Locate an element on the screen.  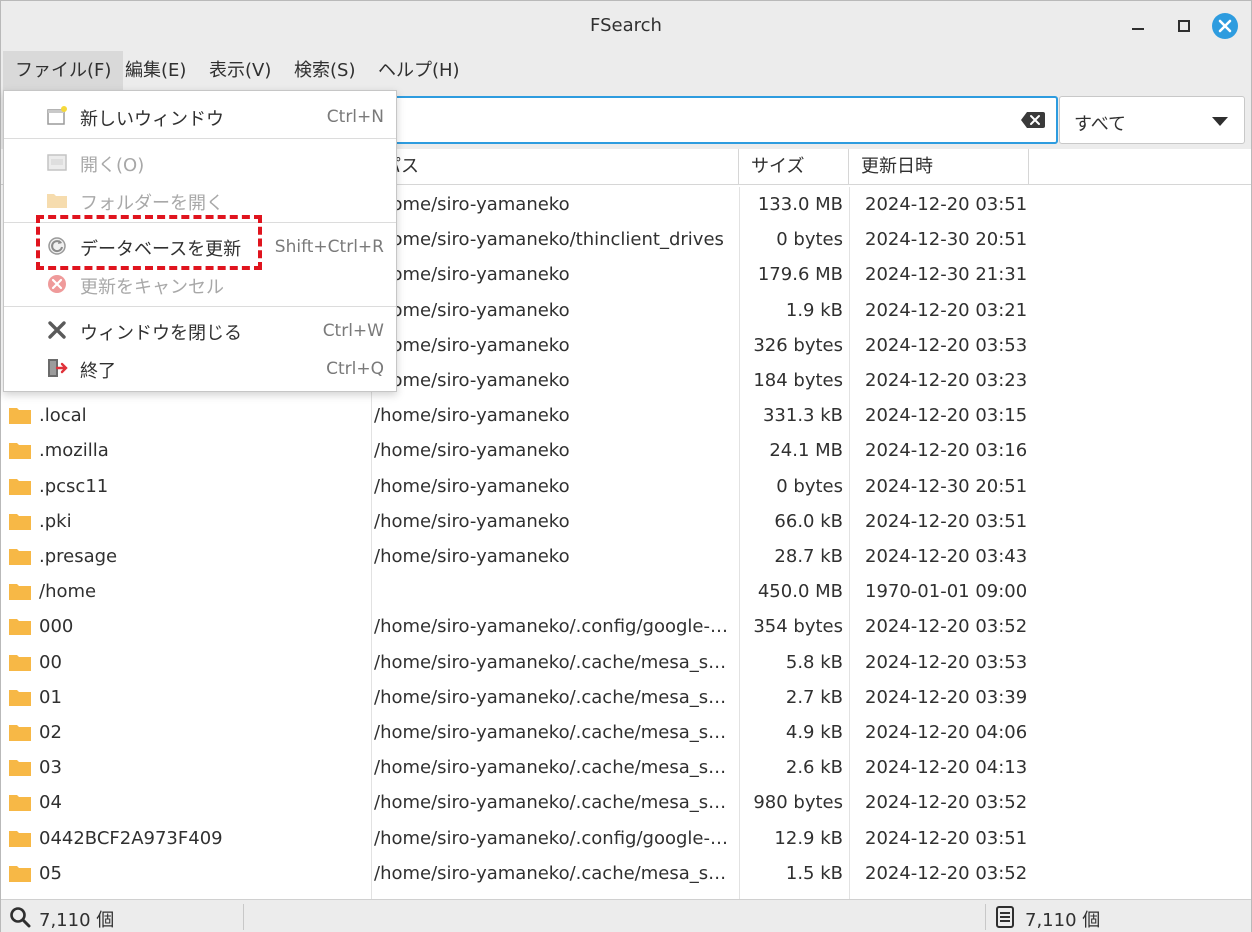
table-row: /home 450.0 MB 1970-01-01 09:00 is located at coordinates (626, 591).